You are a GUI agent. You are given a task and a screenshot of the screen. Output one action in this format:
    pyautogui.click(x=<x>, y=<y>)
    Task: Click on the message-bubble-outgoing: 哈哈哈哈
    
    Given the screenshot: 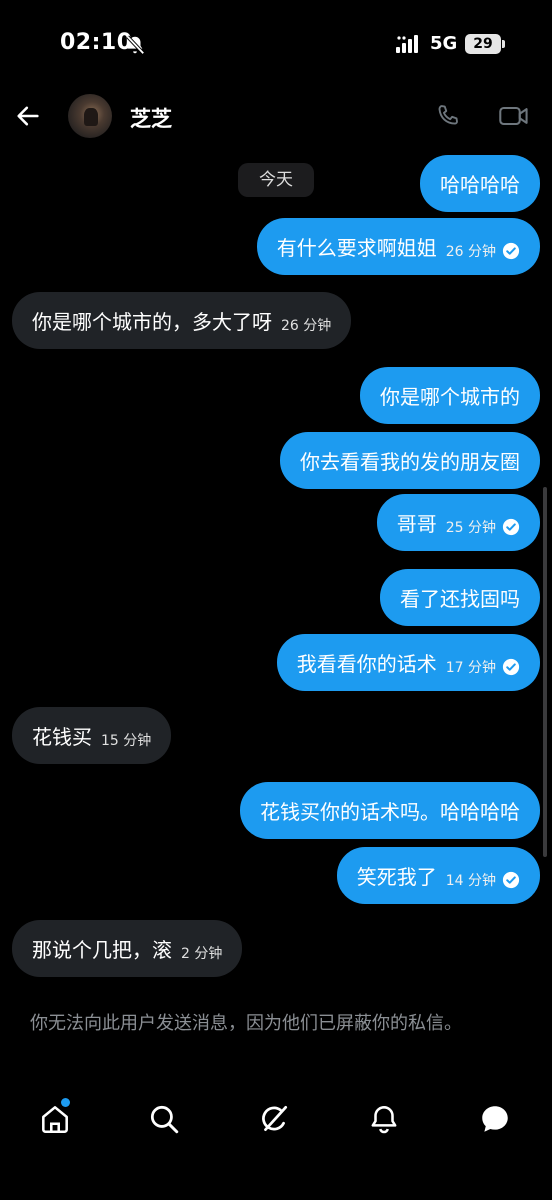 What is the action you would take?
    pyautogui.click(x=480, y=183)
    